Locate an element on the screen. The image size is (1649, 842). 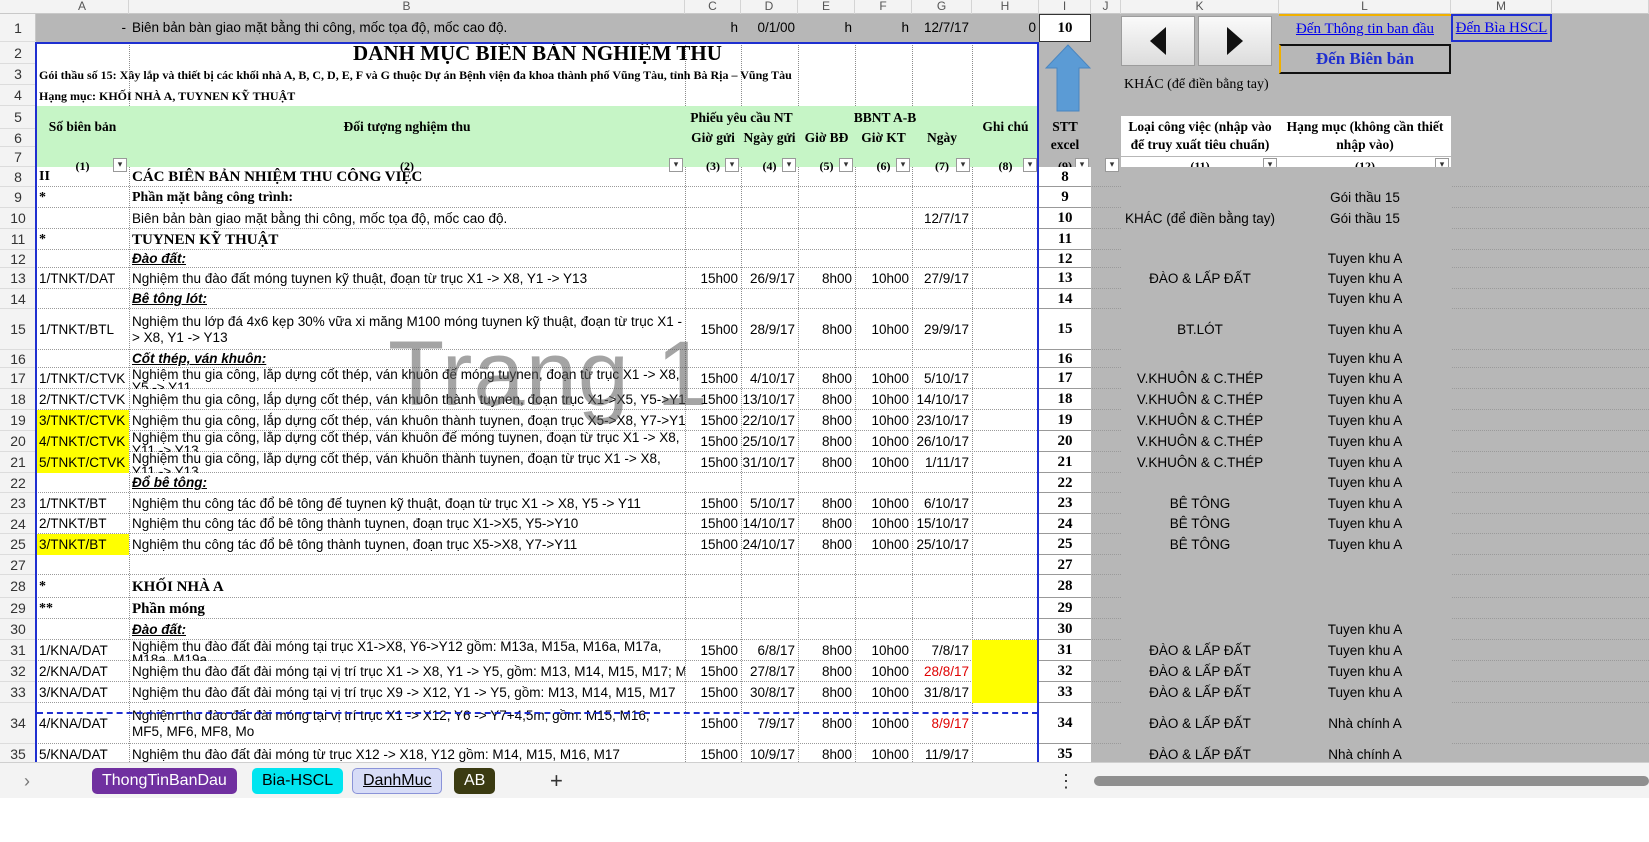
cell-stt-excel: 28 is located at coordinates (1065, 586).